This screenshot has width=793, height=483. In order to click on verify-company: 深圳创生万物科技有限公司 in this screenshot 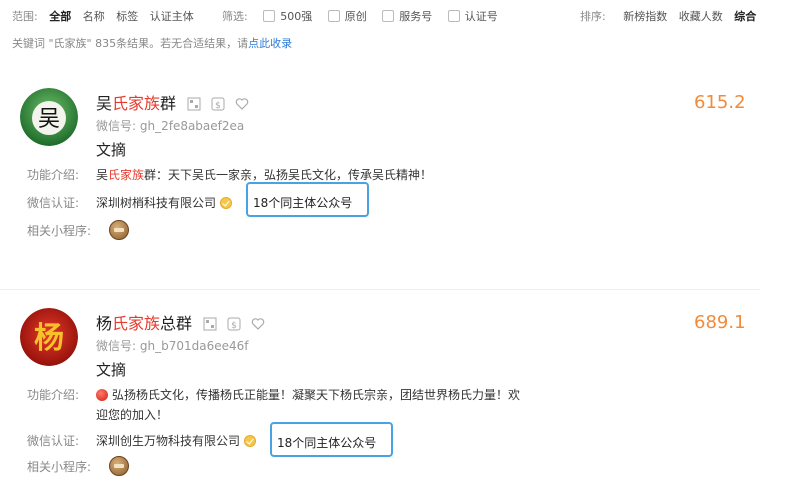, I will do `click(176, 440)`.